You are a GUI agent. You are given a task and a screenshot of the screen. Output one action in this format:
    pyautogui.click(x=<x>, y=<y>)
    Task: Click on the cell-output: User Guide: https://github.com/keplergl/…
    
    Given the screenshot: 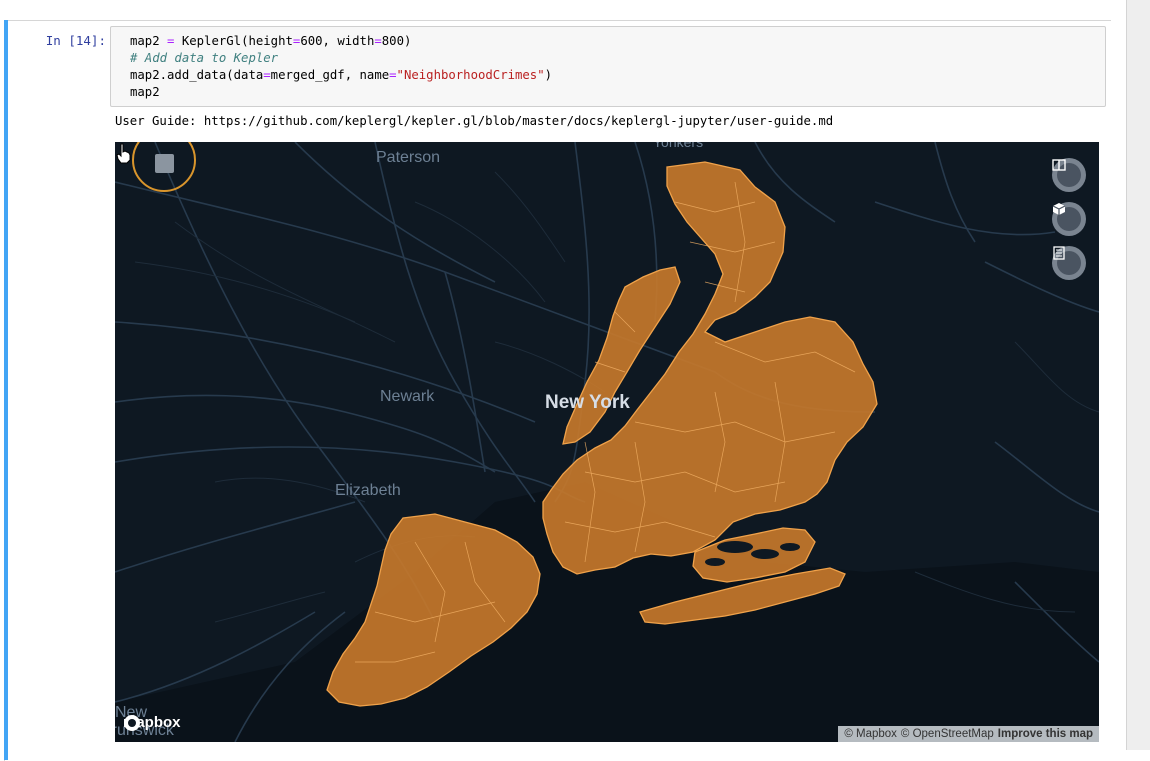 What is the action you would take?
    pyautogui.click(x=474, y=121)
    